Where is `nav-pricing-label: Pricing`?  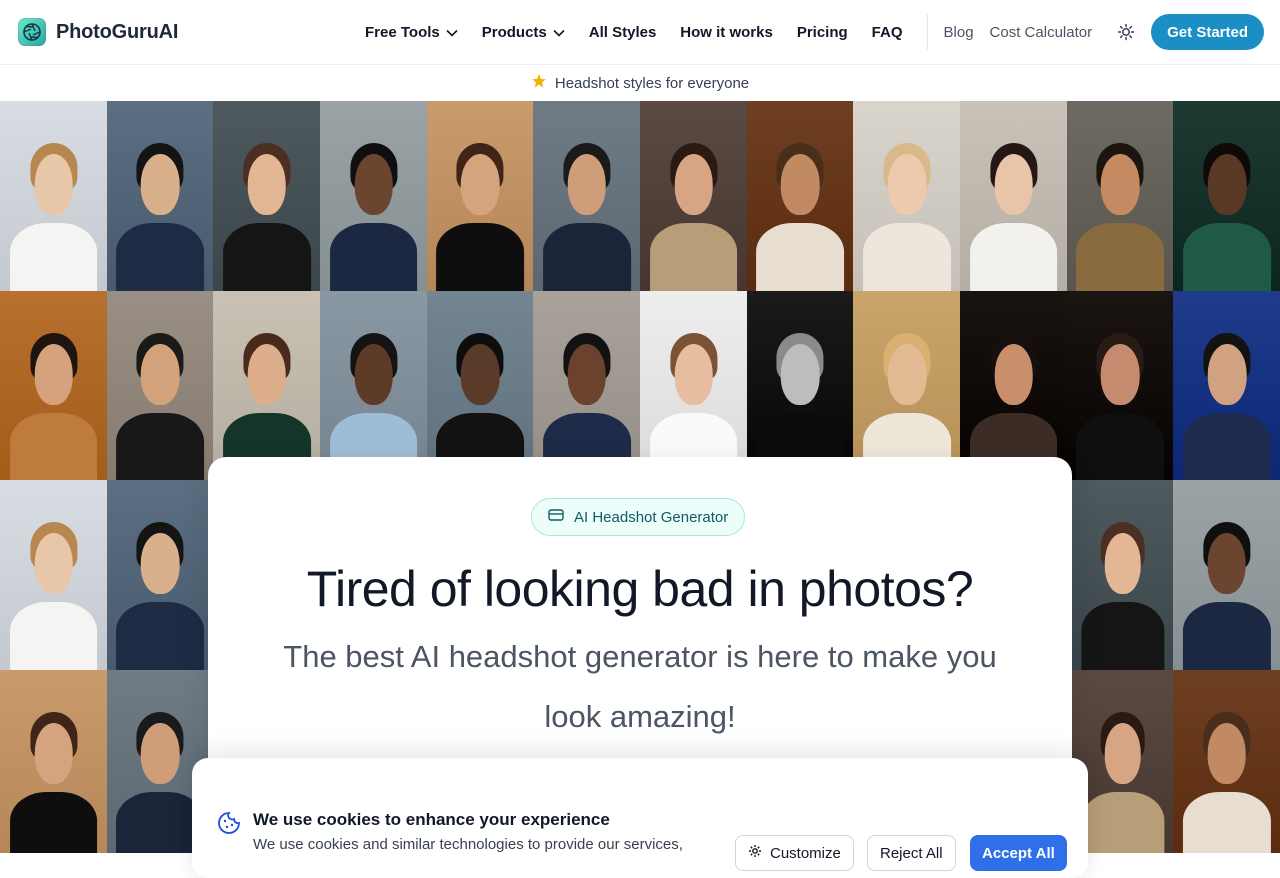
nav-pricing-label: Pricing is located at coordinates (822, 32).